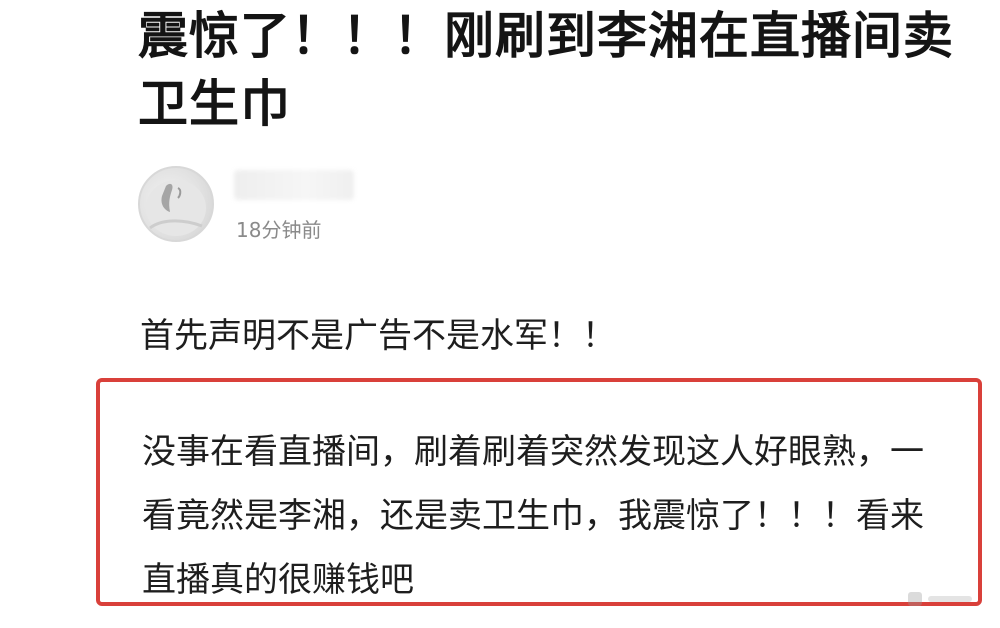 This screenshot has height=628, width=1000. Describe the element at coordinates (294, 185) in the screenshot. I see `author-name-redacted` at that location.